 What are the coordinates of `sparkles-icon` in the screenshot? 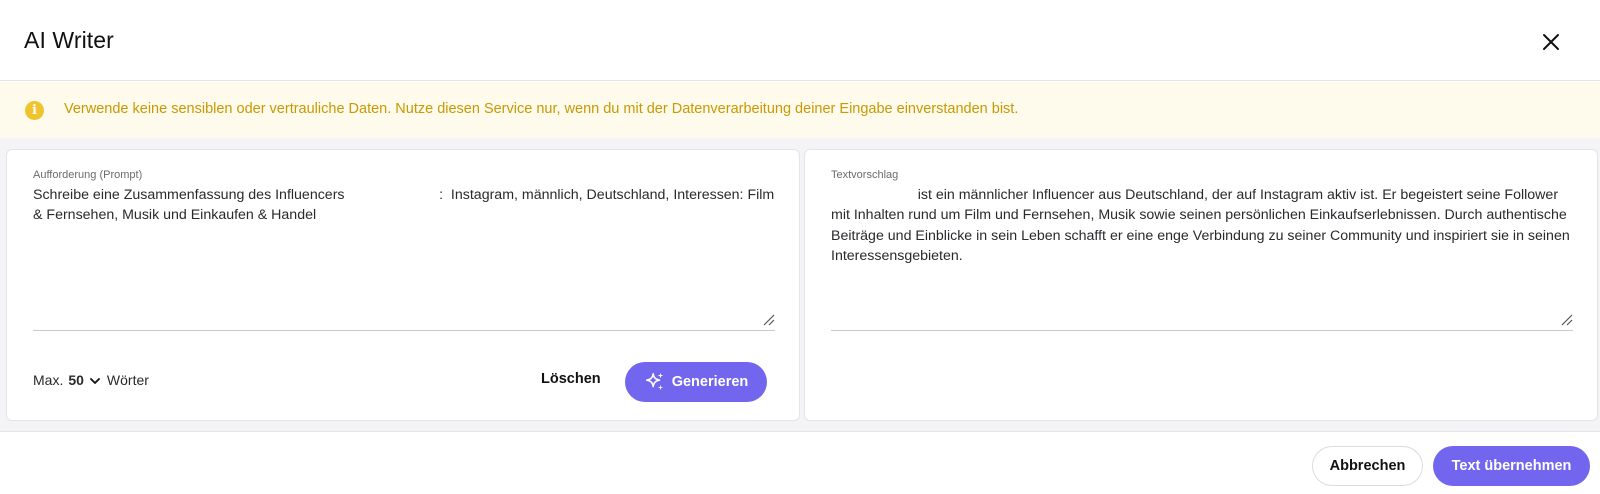 It's located at (654, 381).